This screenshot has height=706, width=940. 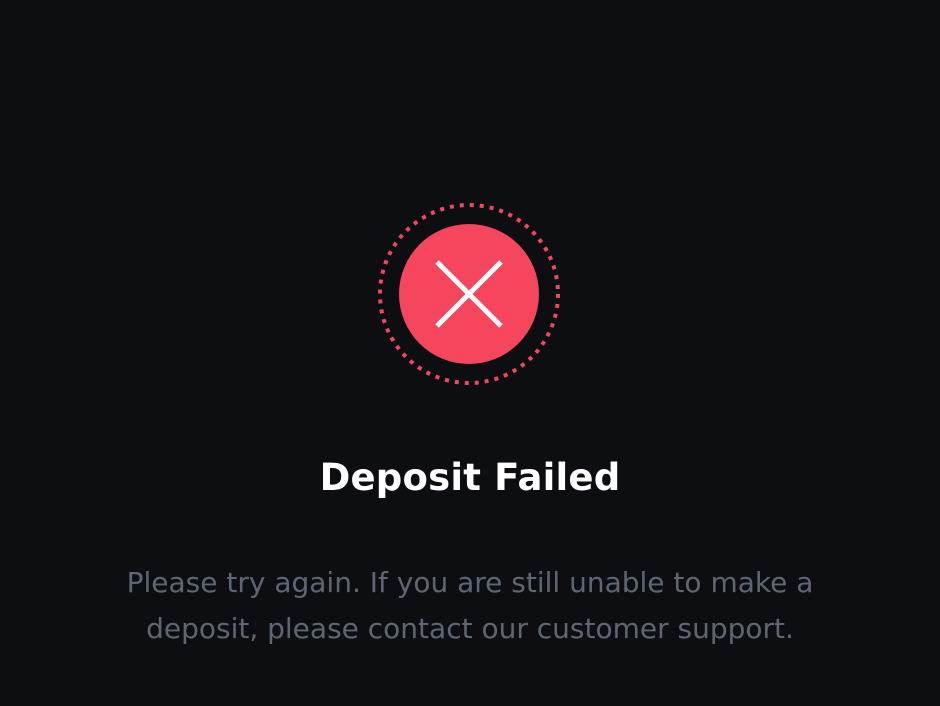 I want to click on result-title: Deposit Failed, so click(x=470, y=477).